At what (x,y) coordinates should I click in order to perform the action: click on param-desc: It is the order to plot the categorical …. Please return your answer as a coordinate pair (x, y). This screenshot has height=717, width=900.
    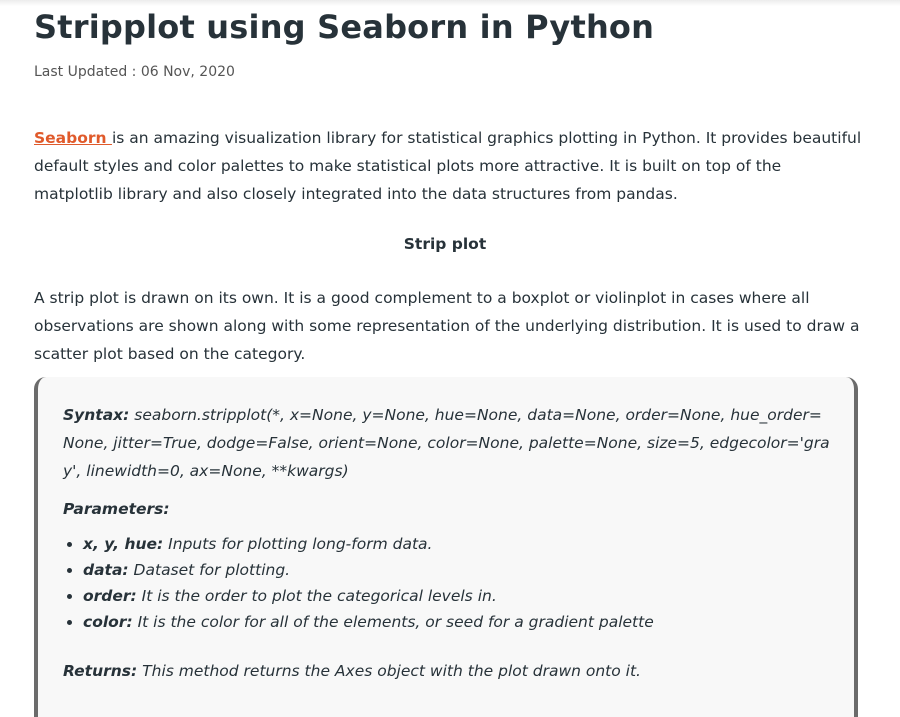
    Looking at the image, I should click on (316, 596).